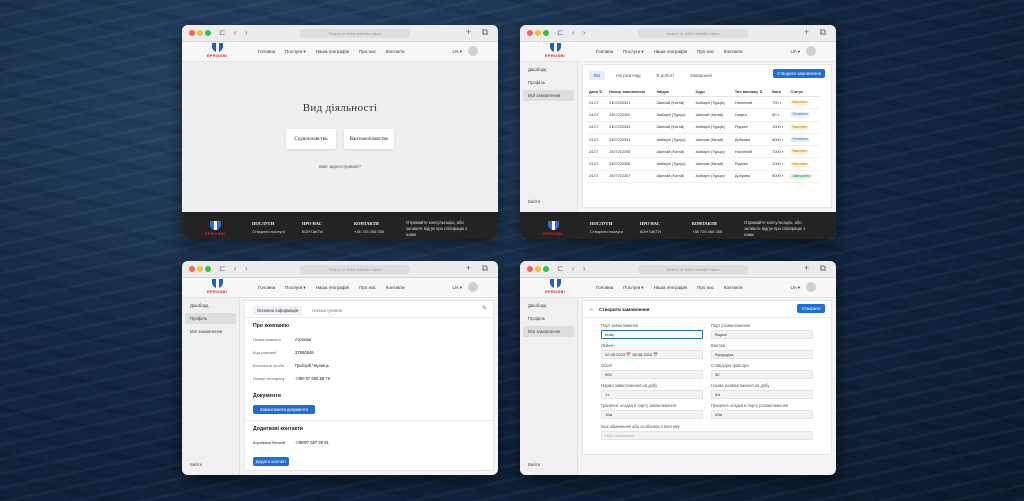  I want to click on footer-phone: +38 725 265 365, so click(369, 231).